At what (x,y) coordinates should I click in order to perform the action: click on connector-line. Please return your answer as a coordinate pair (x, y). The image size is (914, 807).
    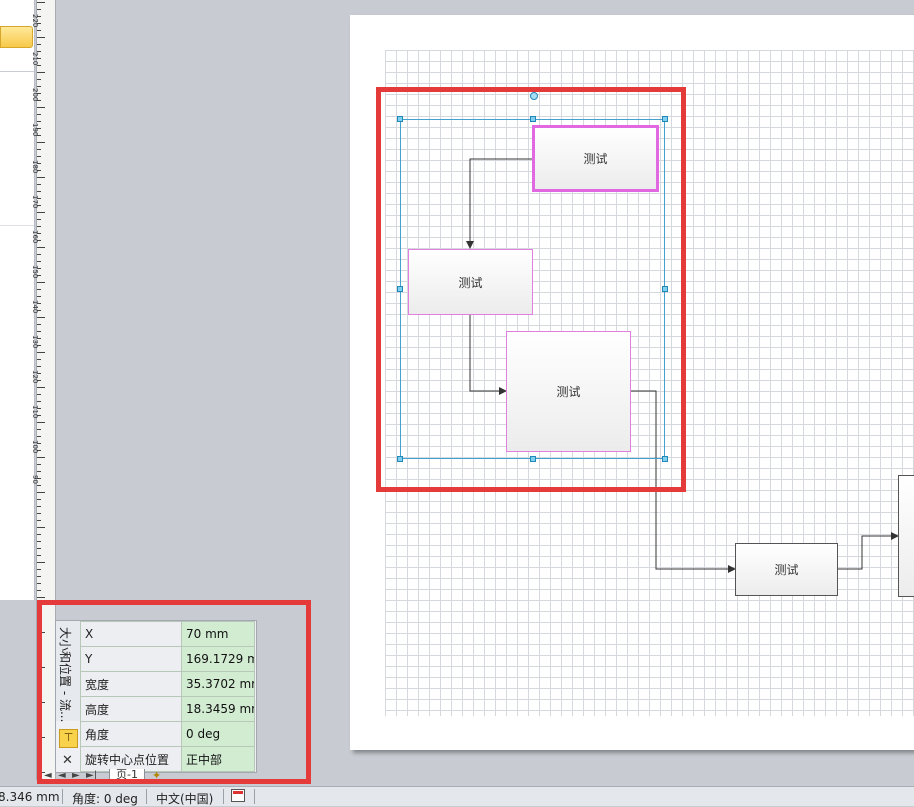
    Looking at the image, I should click on (868, 551).